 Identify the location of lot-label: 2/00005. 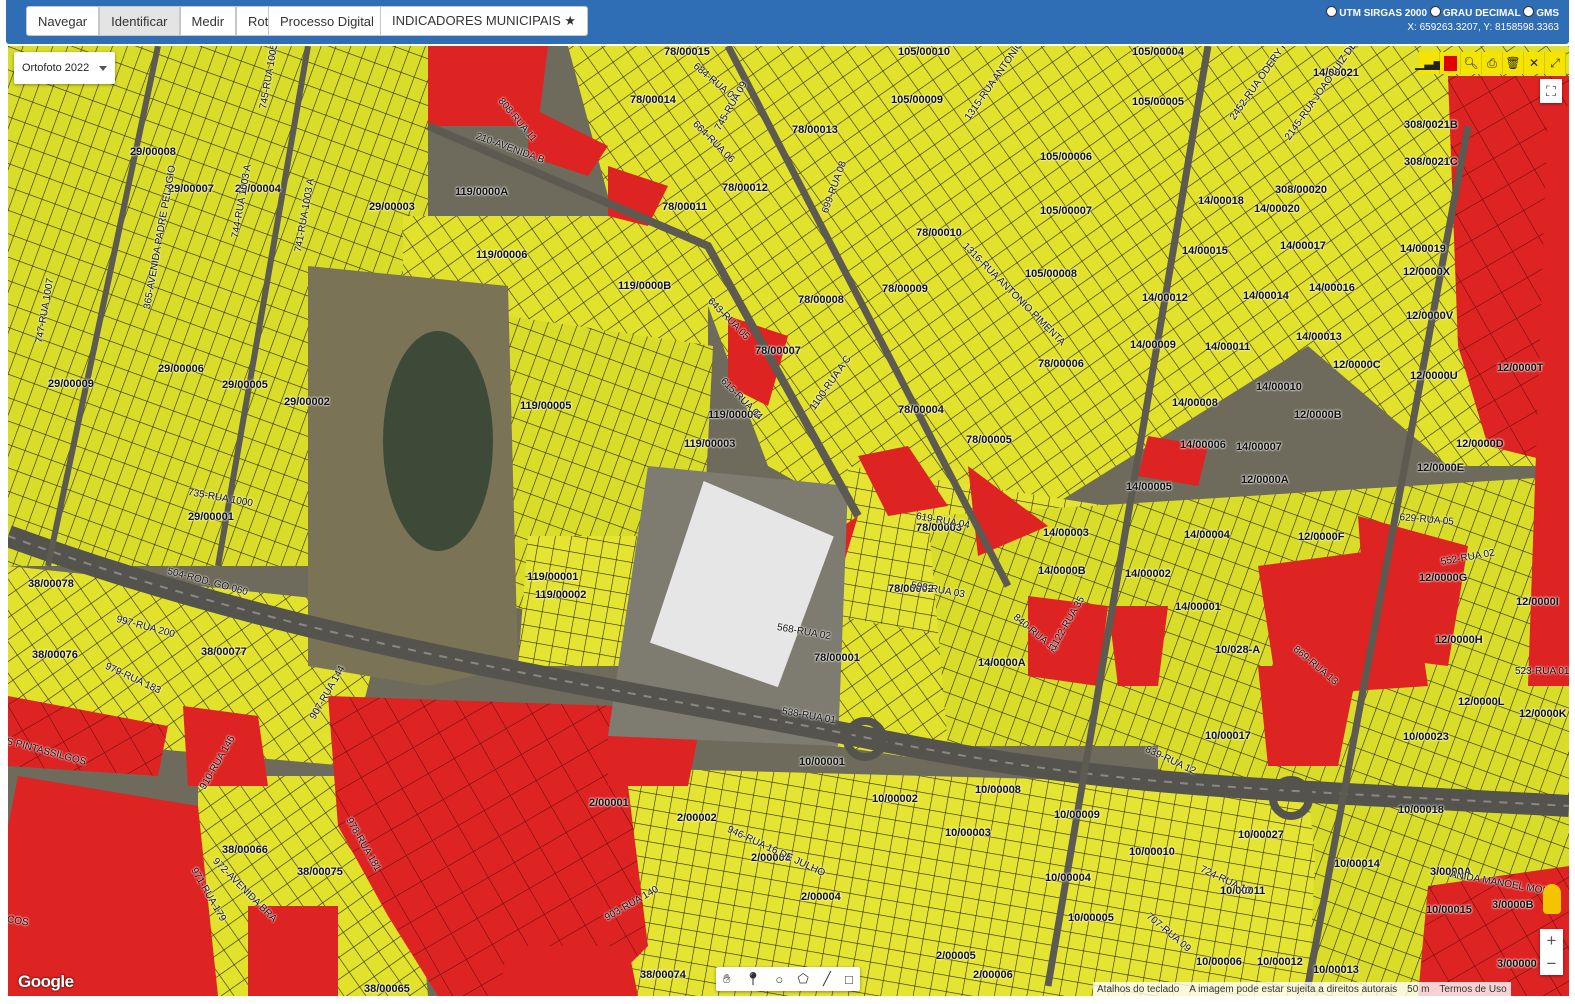
(956, 956).